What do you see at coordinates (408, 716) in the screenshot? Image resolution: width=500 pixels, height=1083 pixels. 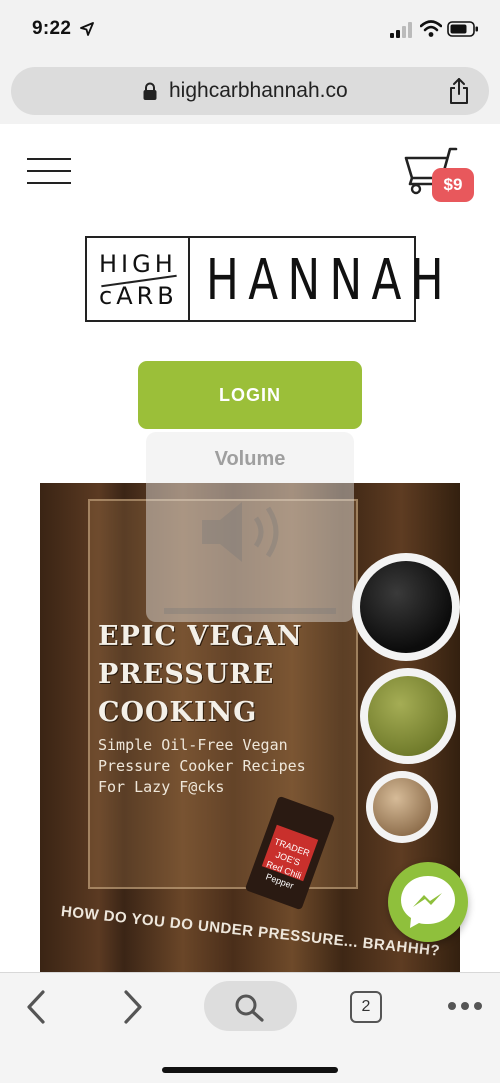 I see `split-peas-bowl` at bounding box center [408, 716].